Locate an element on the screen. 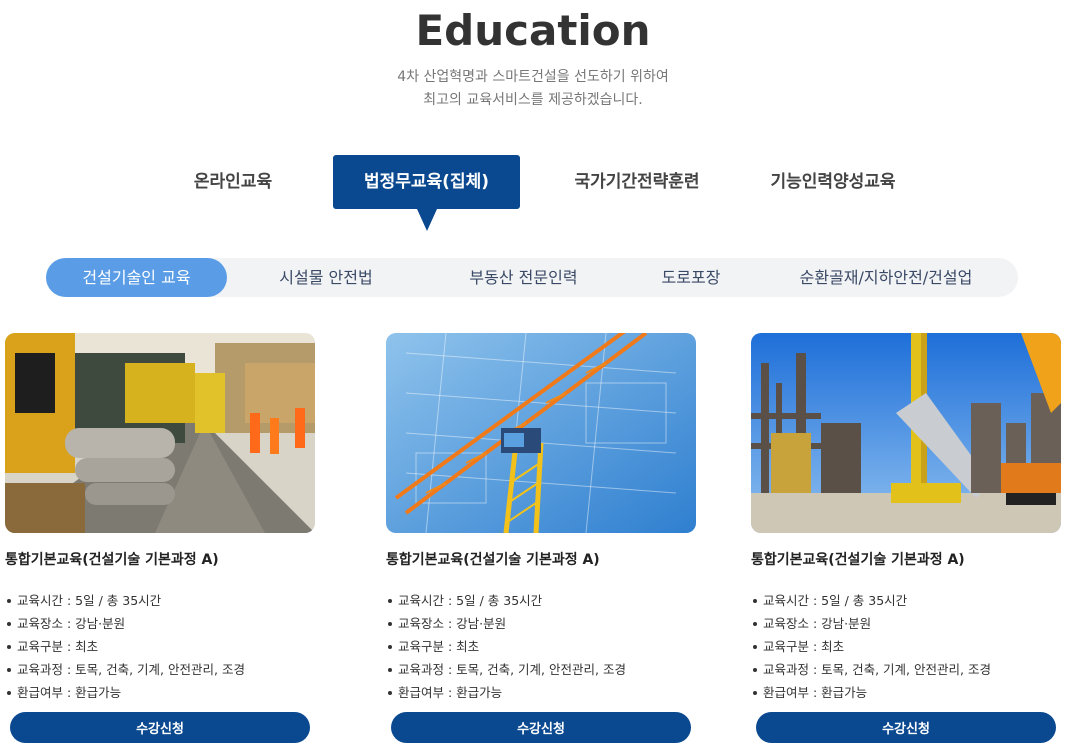 The width and height of the screenshot is (1066, 747). subtab-label: 시설물 안전법 is located at coordinates (326, 277).